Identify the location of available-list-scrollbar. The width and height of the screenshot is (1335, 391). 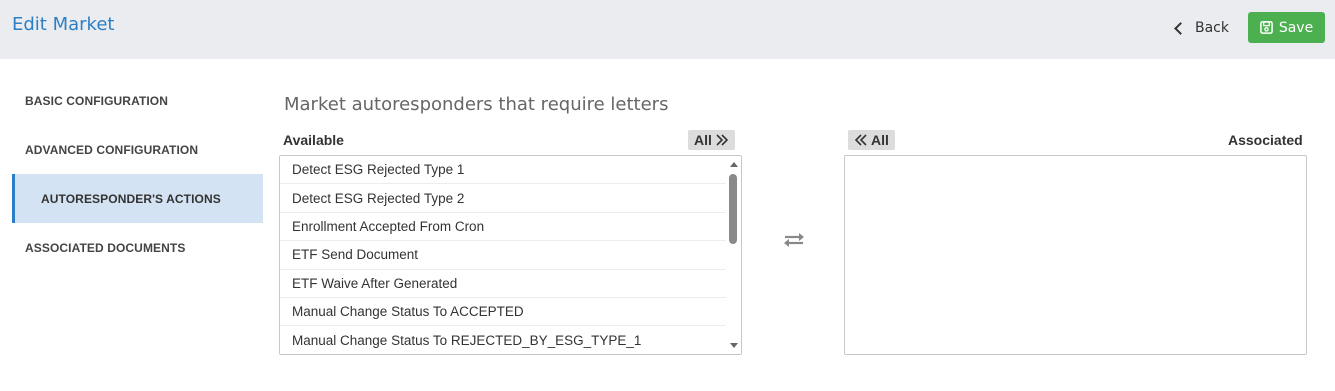
(733, 255).